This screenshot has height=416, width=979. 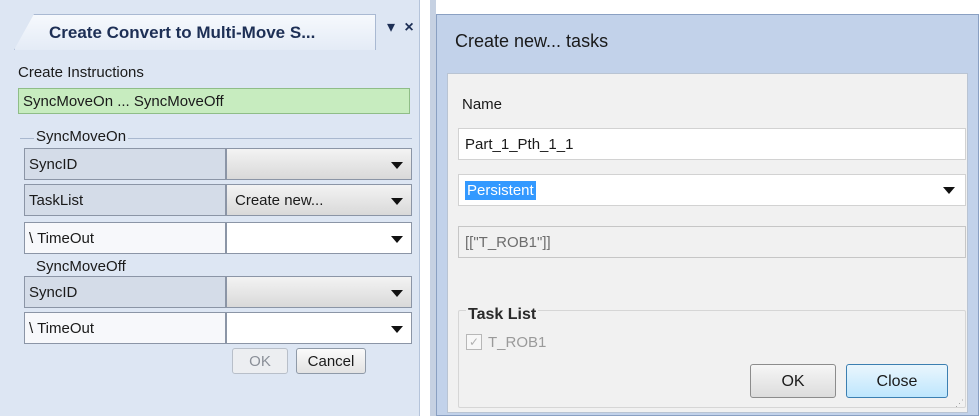 What do you see at coordinates (712, 190) in the screenshot?
I see `storage-type-dropdown: Persistent` at bounding box center [712, 190].